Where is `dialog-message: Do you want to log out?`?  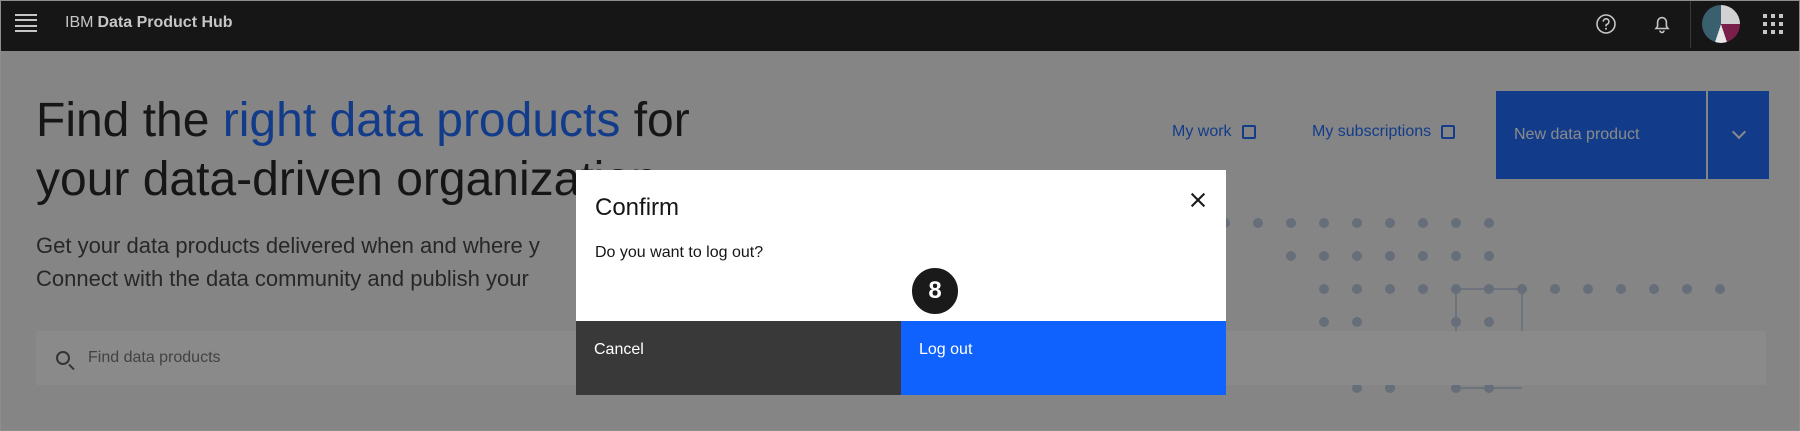
dialog-message: Do you want to log out? is located at coordinates (679, 252).